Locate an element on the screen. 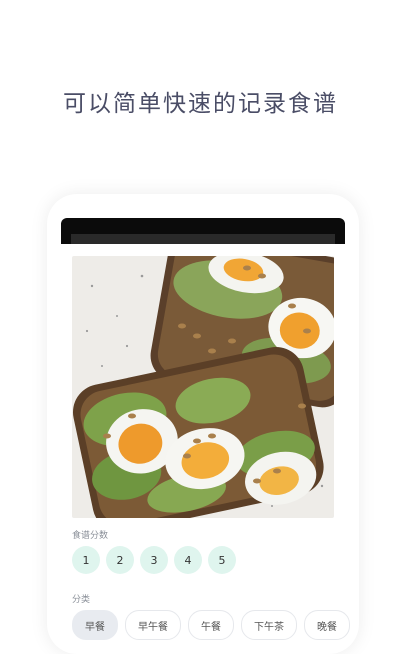  score-option-5: 5 is located at coordinates (222, 560).